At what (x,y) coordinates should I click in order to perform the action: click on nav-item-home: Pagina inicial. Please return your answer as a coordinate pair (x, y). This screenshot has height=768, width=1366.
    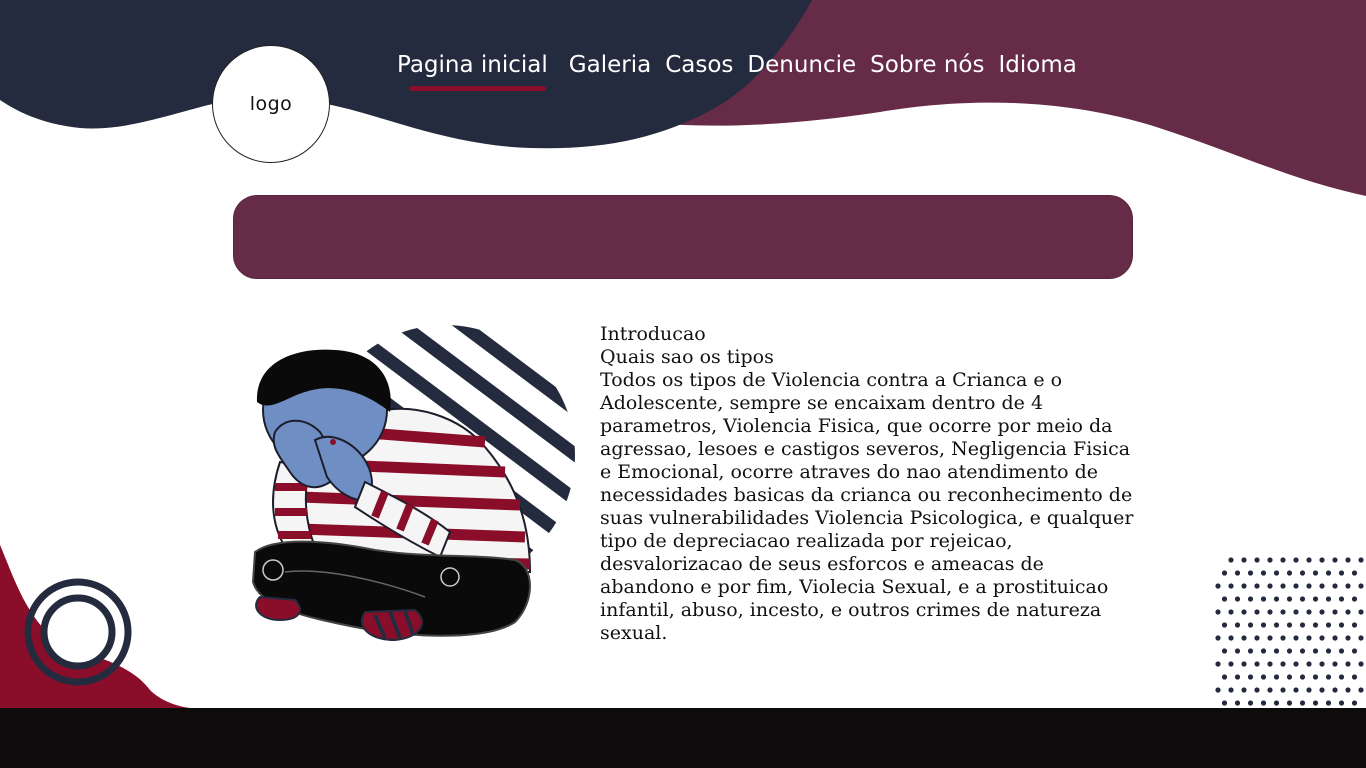
    Looking at the image, I should click on (472, 65).